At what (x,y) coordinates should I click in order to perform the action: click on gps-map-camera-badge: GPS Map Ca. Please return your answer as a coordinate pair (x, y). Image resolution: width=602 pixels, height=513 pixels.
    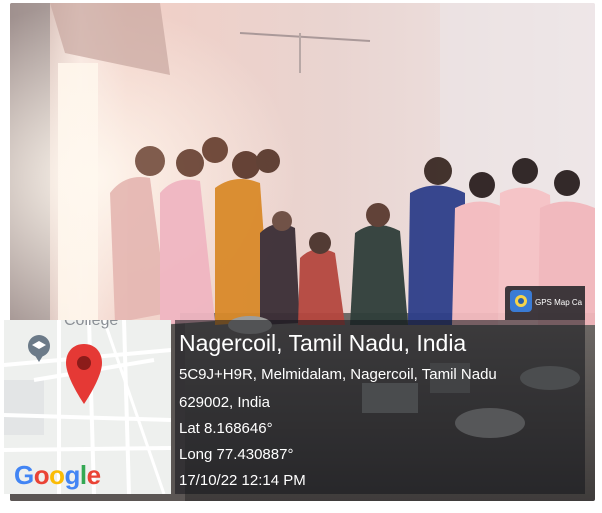
    Looking at the image, I should click on (545, 303).